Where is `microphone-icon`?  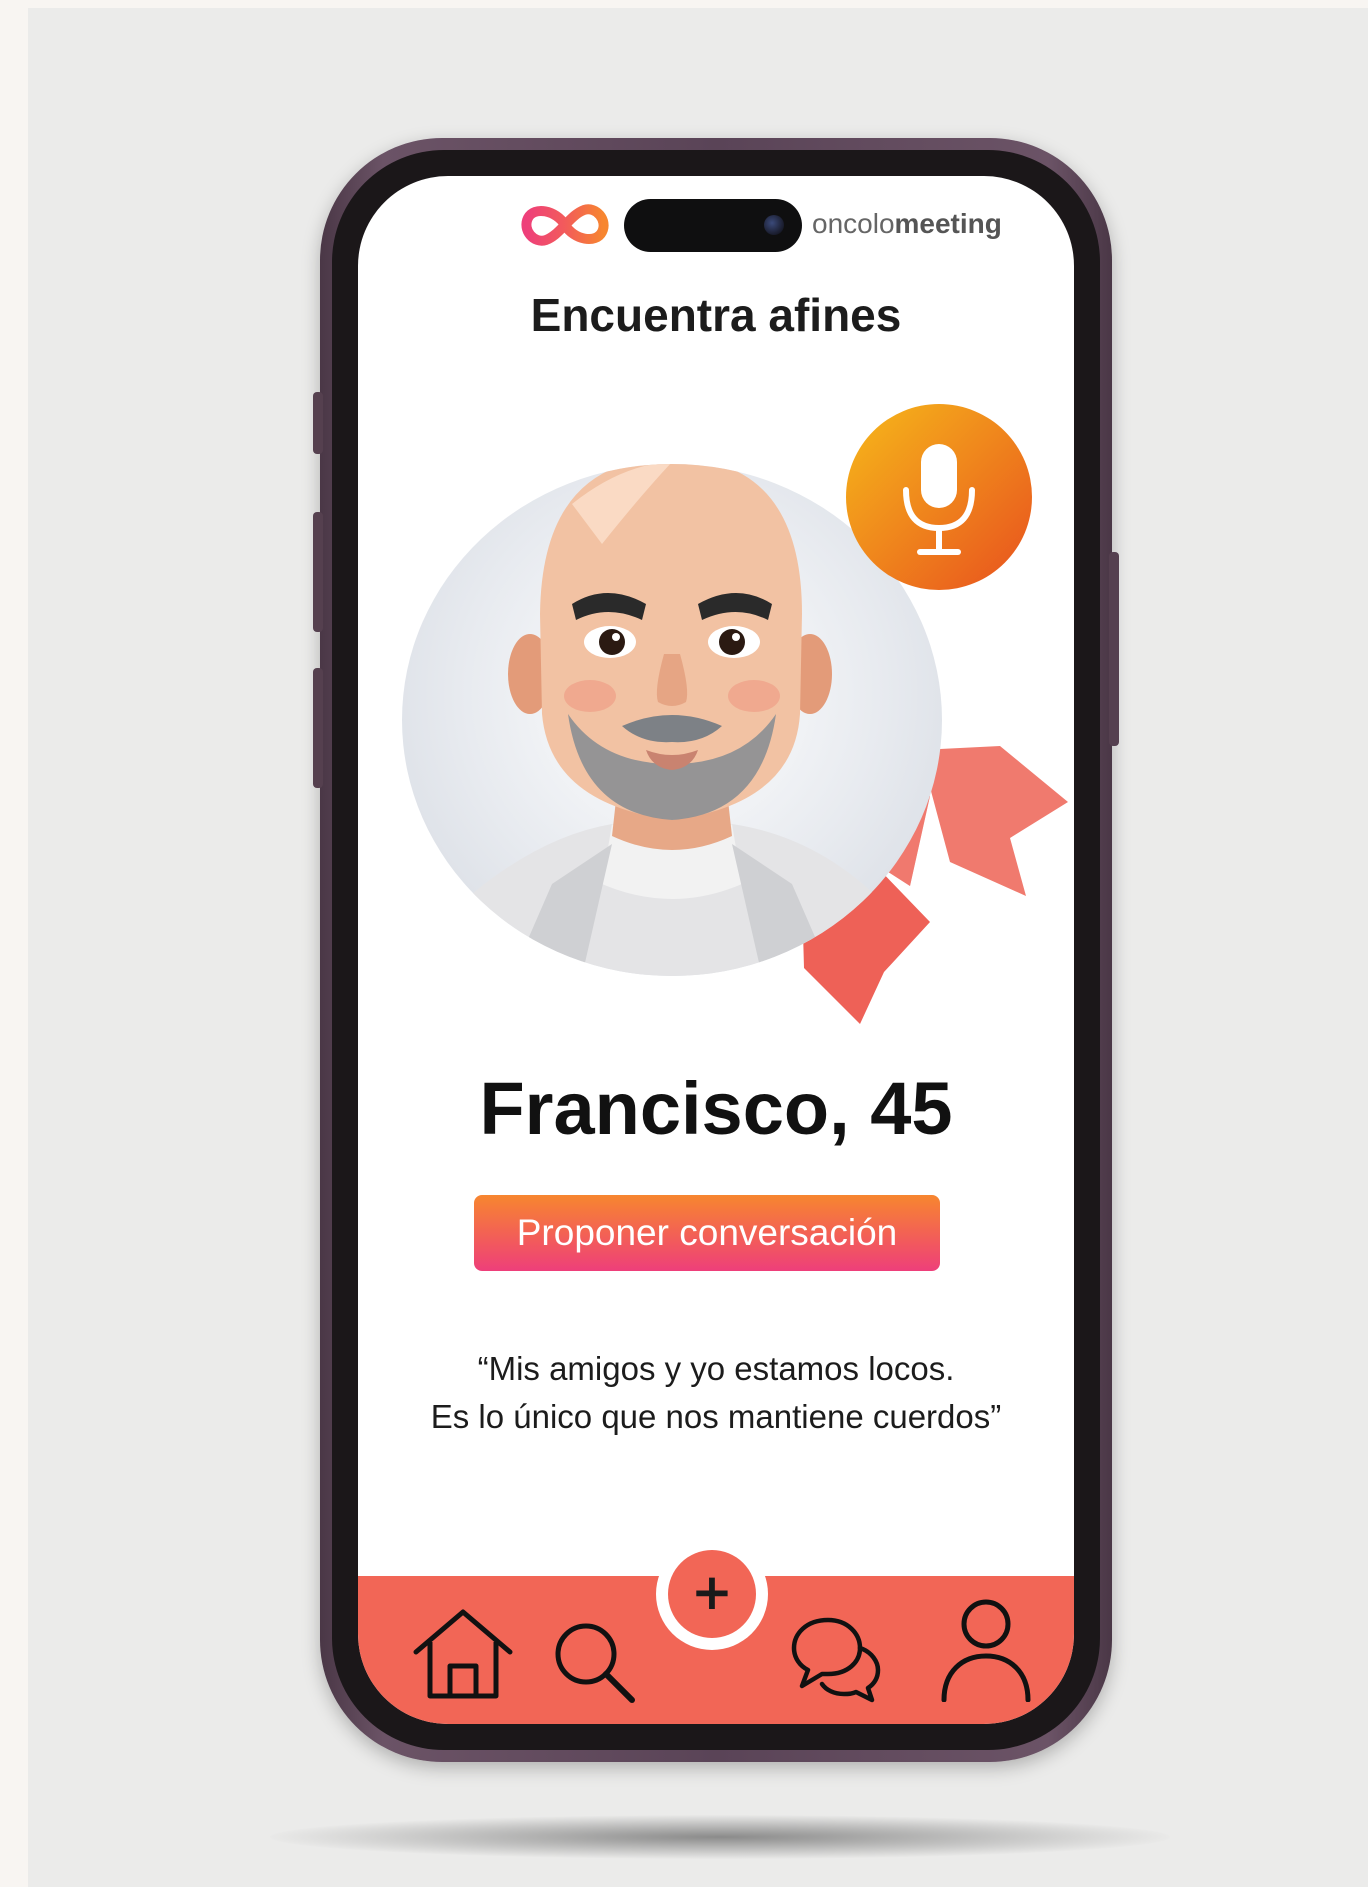
microphone-icon is located at coordinates (939, 499).